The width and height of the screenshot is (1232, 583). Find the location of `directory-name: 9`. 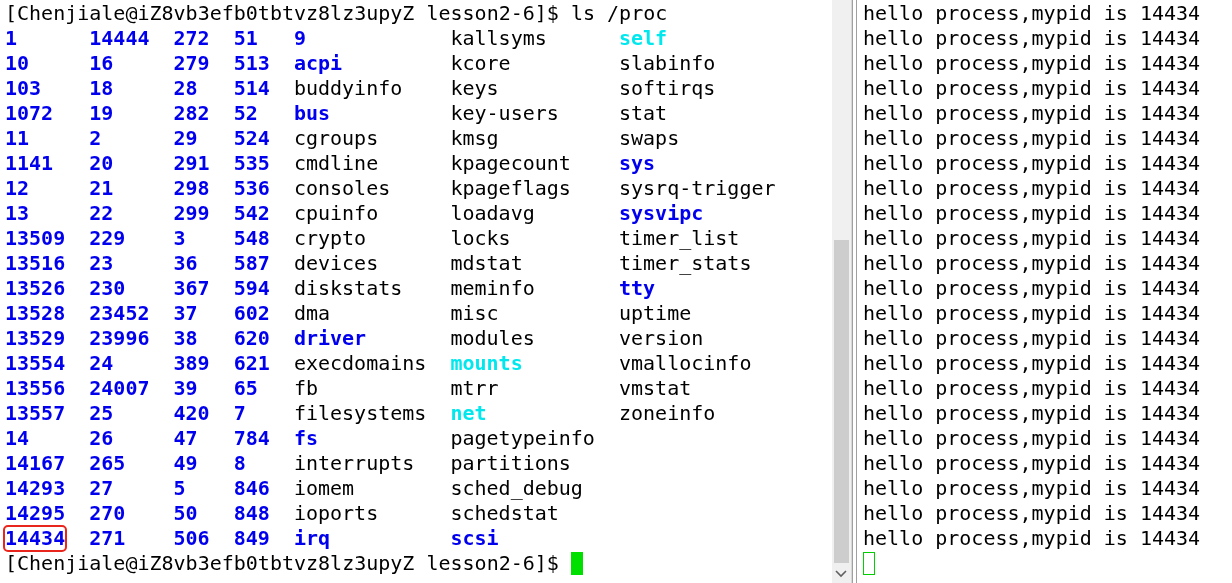

directory-name: 9 is located at coordinates (299, 38).